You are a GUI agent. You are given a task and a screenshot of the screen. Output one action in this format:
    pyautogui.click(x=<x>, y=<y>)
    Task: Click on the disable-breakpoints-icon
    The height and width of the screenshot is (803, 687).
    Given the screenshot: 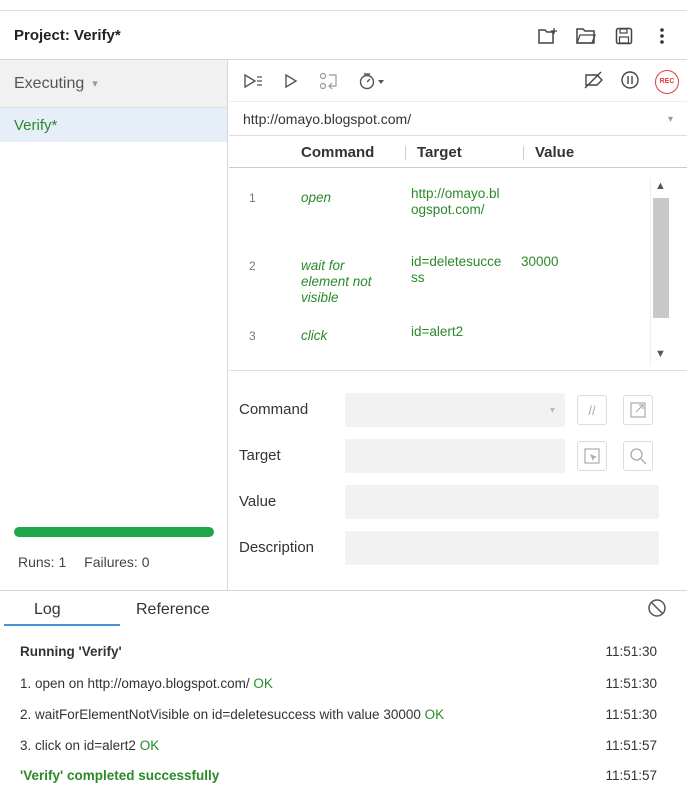 What is the action you would take?
    pyautogui.click(x=594, y=81)
    